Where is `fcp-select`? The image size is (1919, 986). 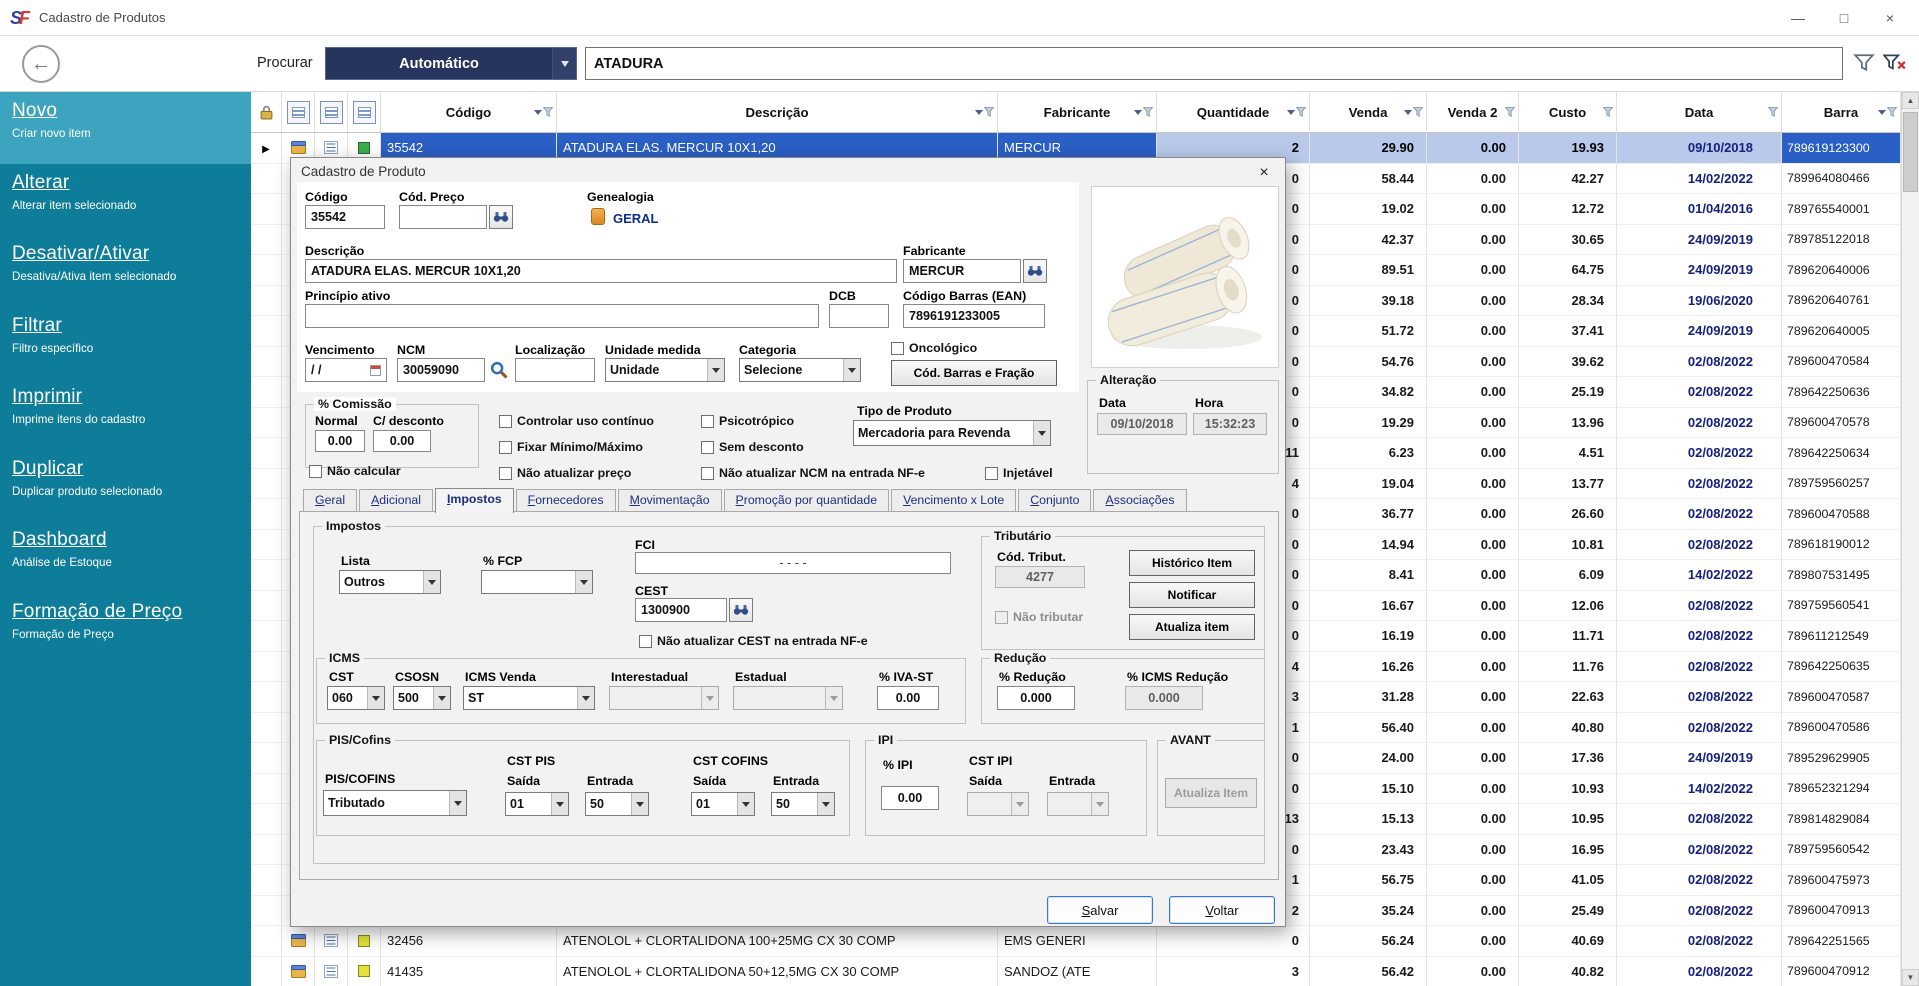
fcp-select is located at coordinates (537, 582).